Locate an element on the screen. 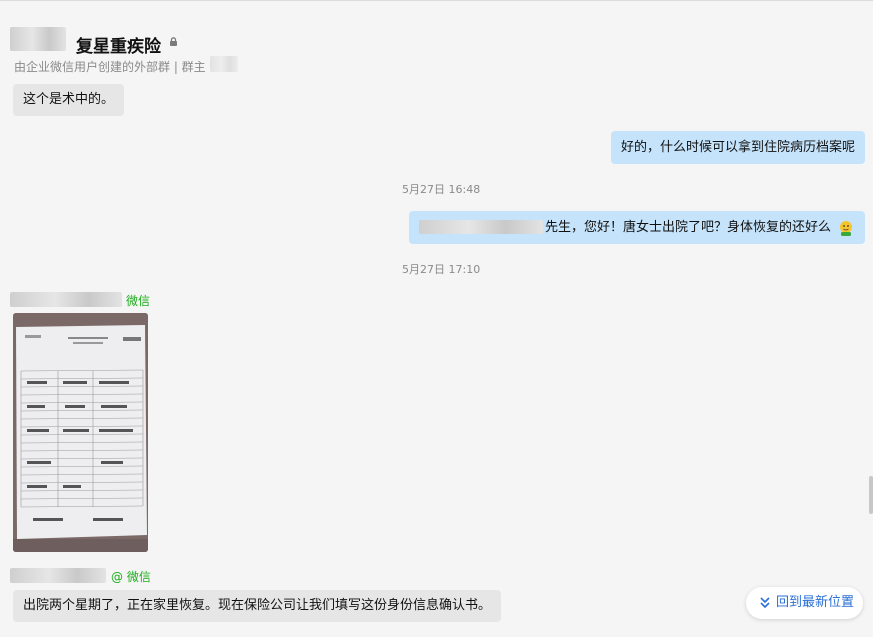 The height and width of the screenshot is (637, 873). top-border is located at coordinates (436, 0).